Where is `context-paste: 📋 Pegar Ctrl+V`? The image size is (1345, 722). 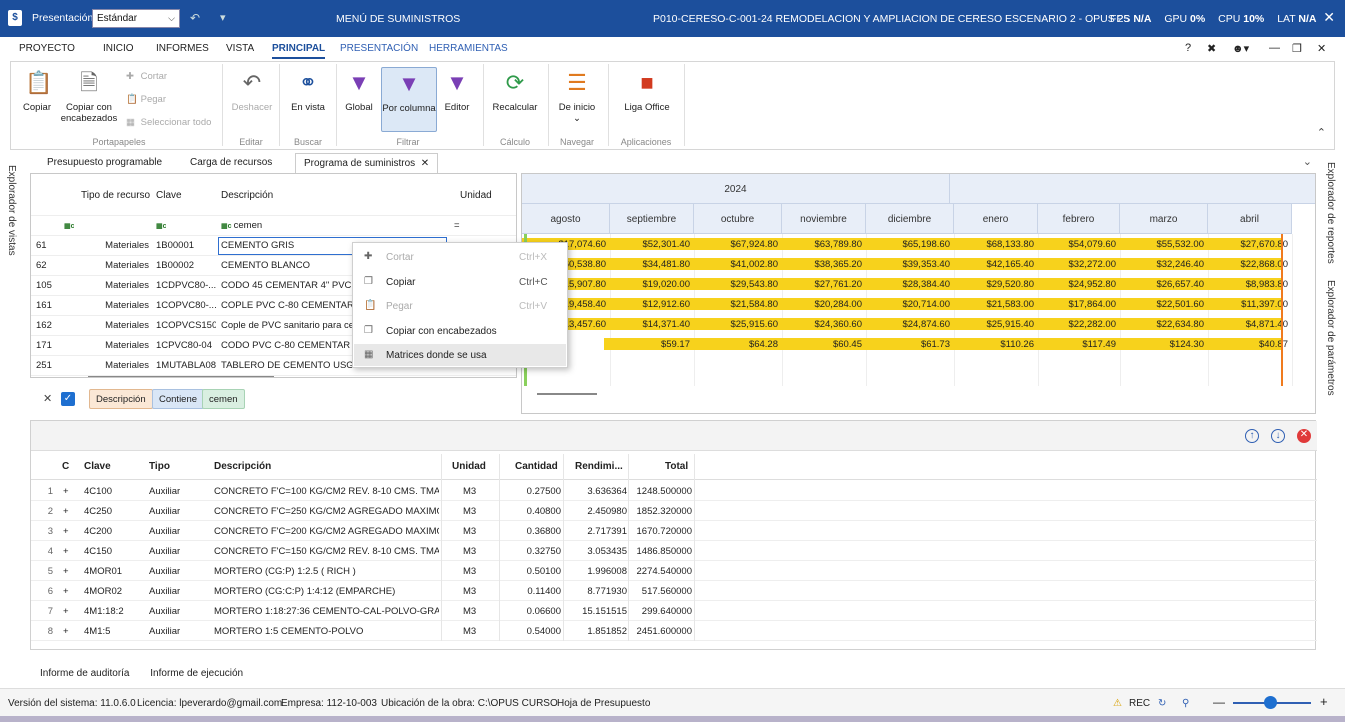
context-paste: 📋 Pegar Ctrl+V is located at coordinates (460, 306).